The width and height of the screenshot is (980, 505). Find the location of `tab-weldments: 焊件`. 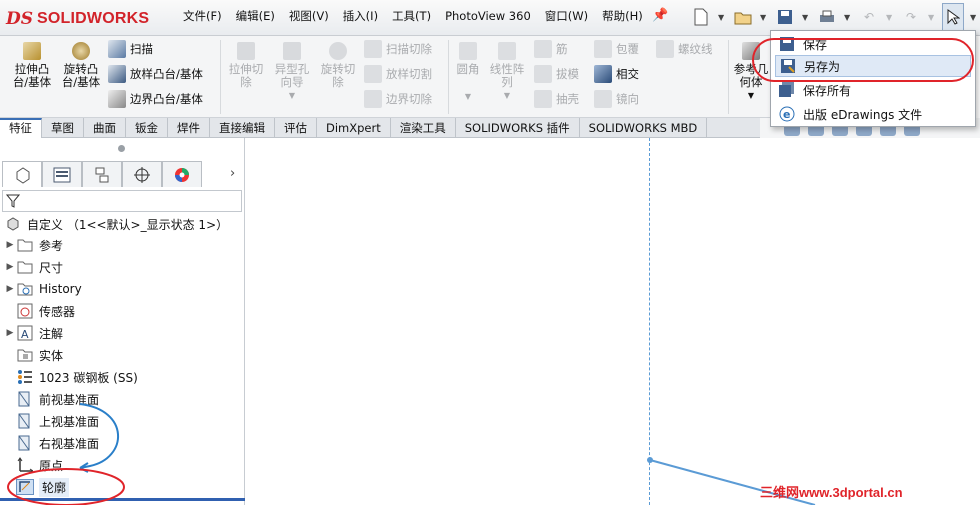

tab-weldments: 焊件 is located at coordinates (189, 128).